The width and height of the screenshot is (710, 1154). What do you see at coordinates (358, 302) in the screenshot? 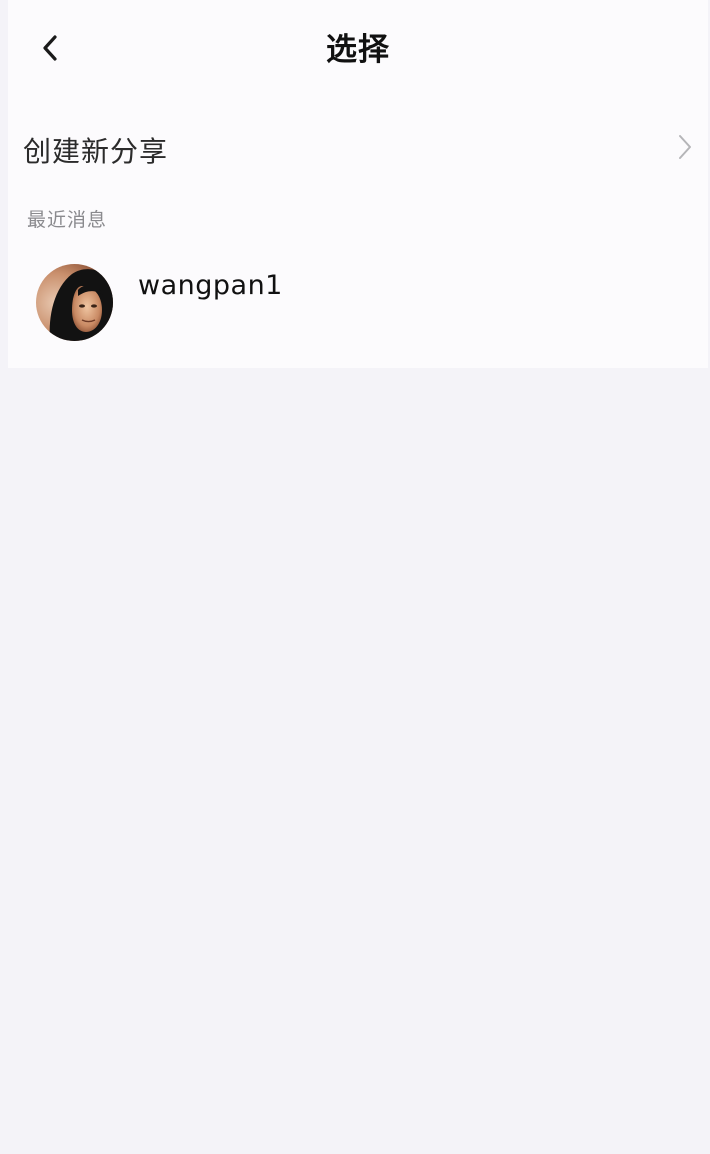
I see `contact-list-item: wangpan1` at bounding box center [358, 302].